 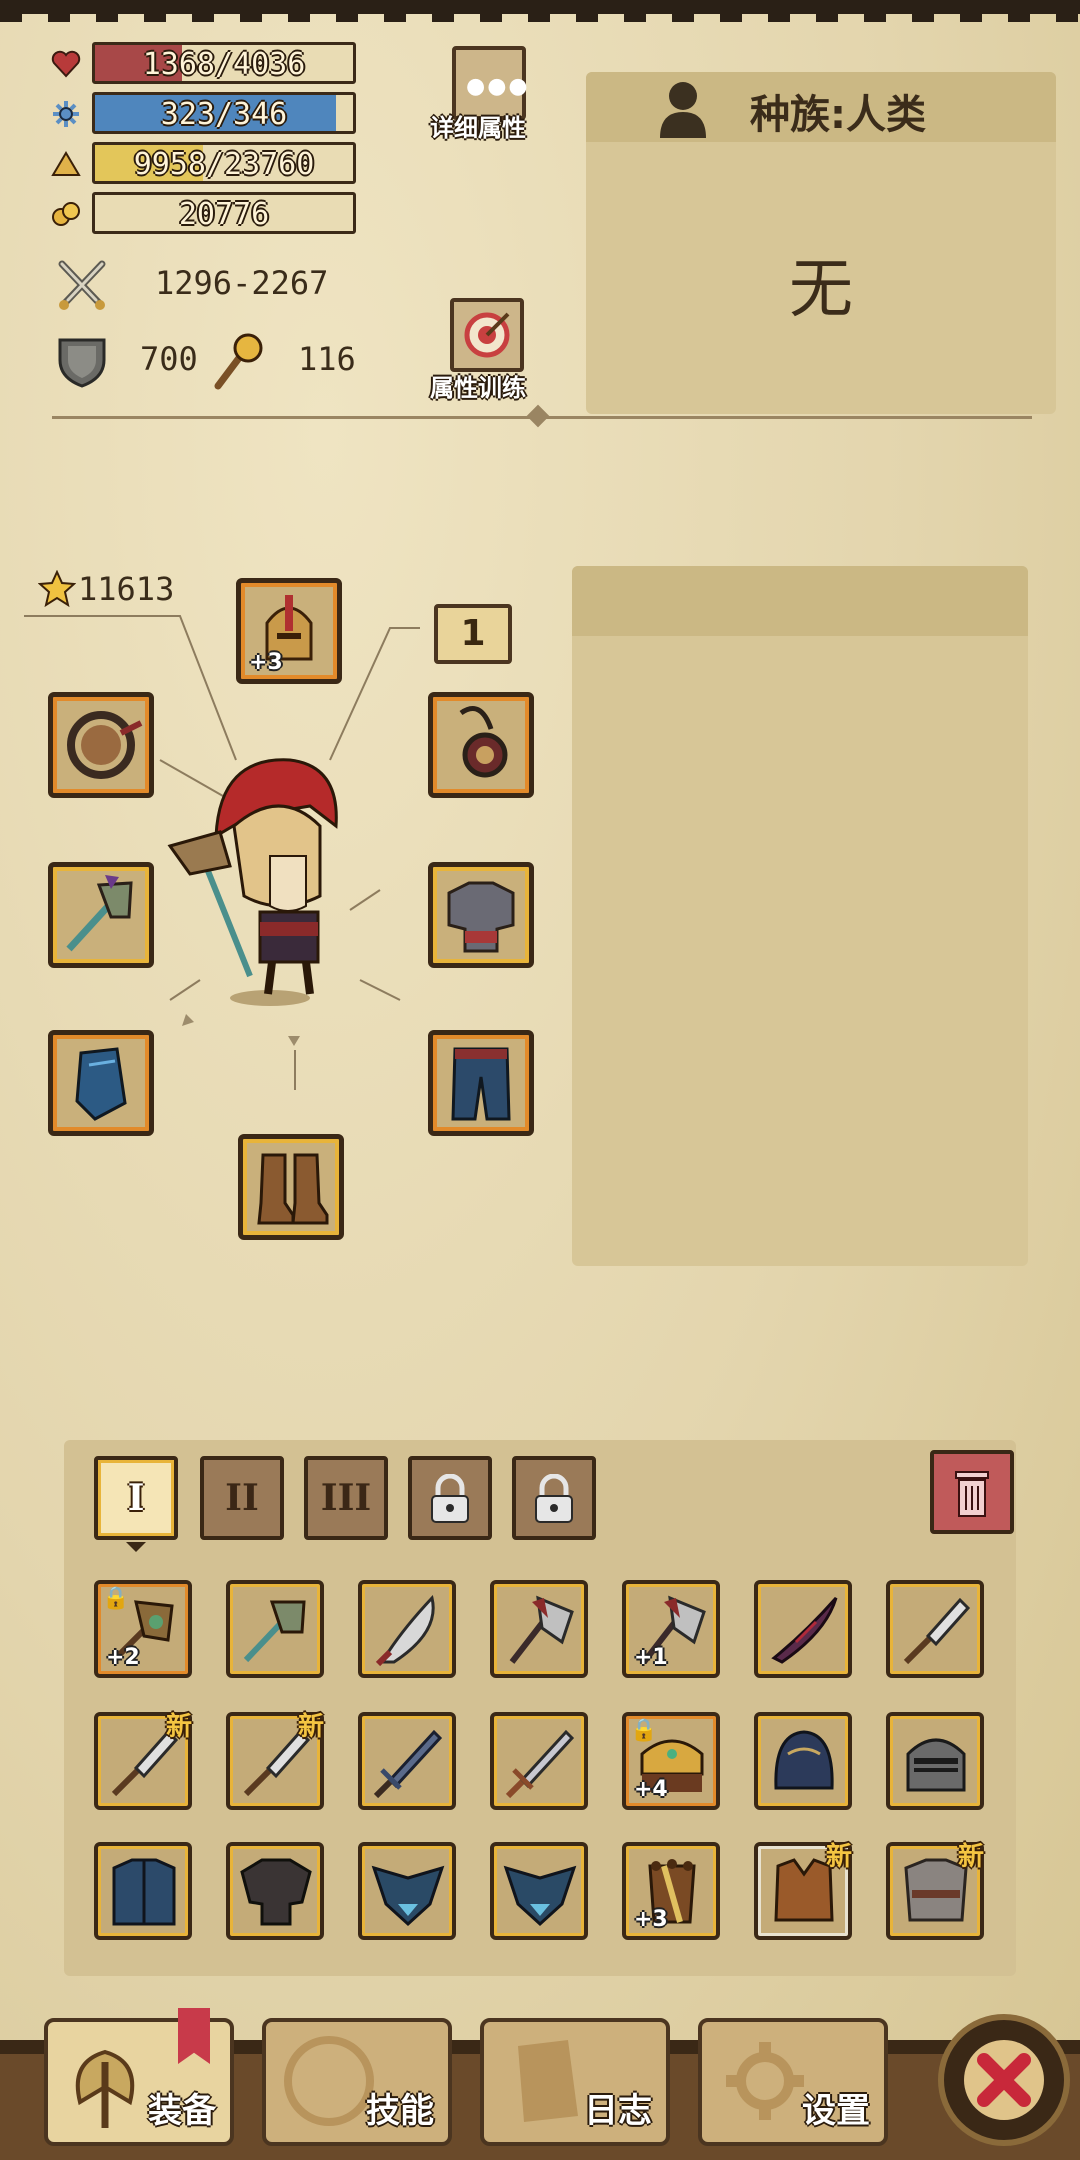 I want to click on scimitar-icon, so click(x=405, y=1630).